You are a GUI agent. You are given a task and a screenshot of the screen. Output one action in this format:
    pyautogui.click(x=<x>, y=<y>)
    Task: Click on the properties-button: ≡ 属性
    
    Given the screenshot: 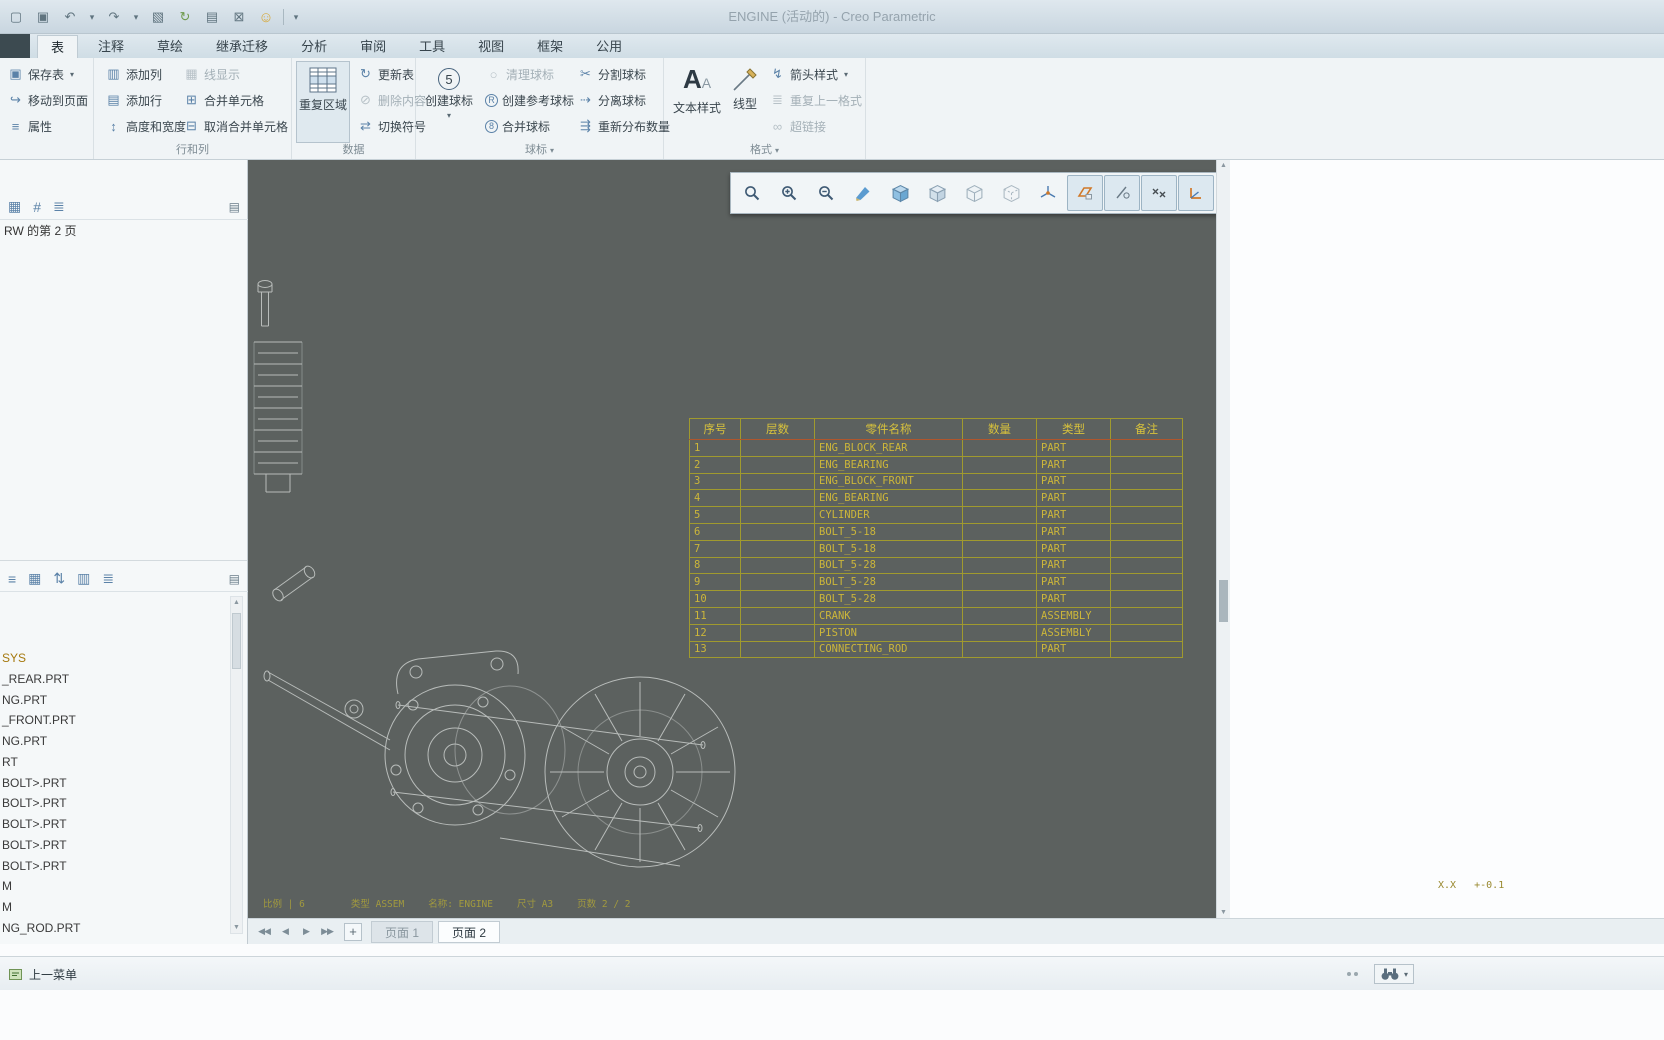 What is the action you would take?
    pyautogui.click(x=29, y=126)
    